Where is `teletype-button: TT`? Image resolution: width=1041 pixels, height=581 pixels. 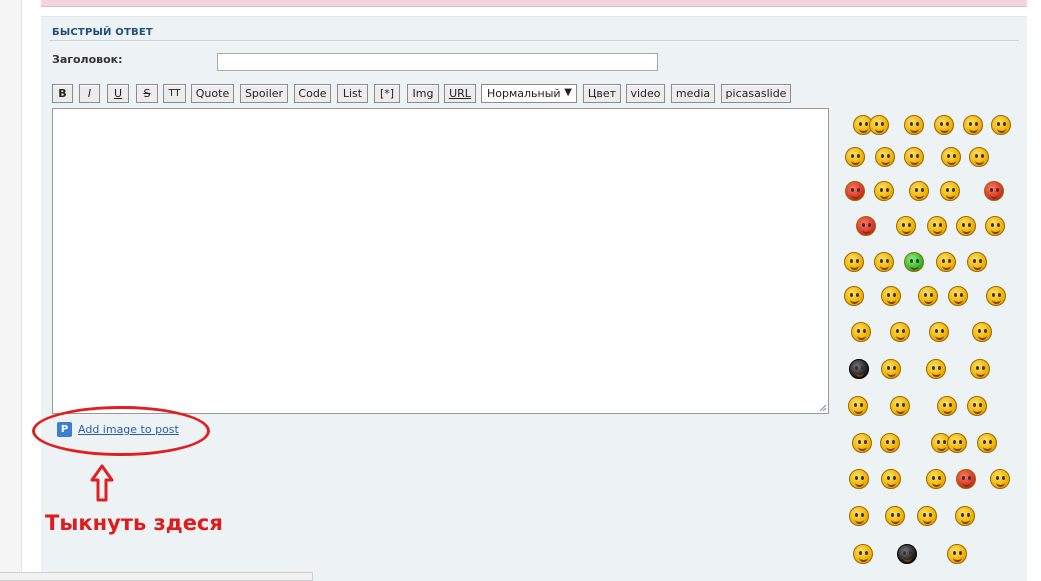
teletype-button: TT is located at coordinates (174, 93).